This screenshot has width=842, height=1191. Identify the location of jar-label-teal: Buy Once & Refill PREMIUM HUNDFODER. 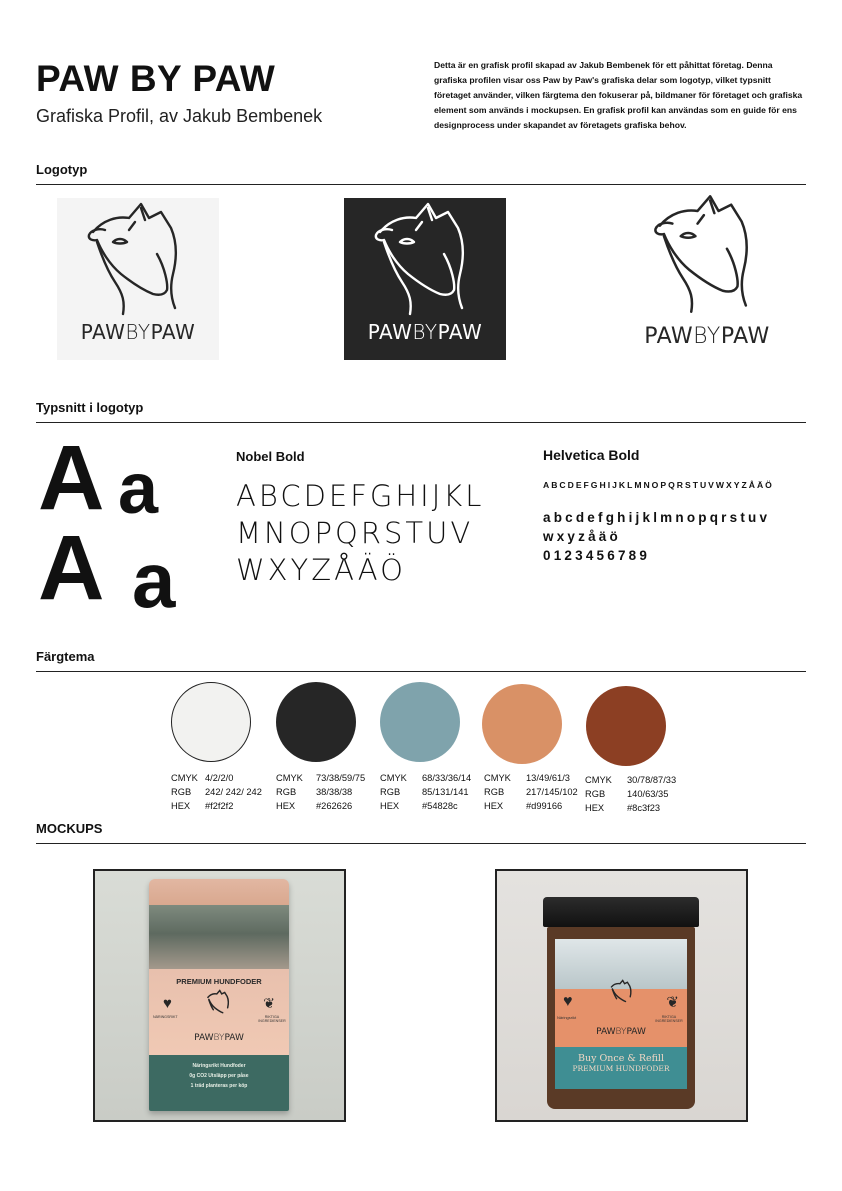
(621, 1068).